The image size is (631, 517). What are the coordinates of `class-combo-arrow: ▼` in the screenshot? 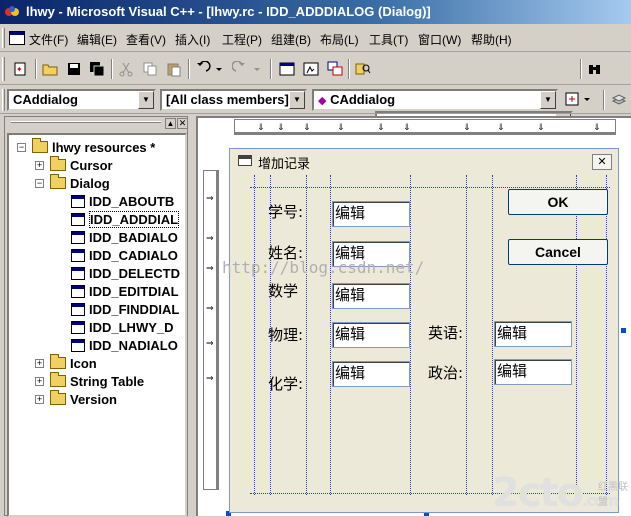 It's located at (146, 100).